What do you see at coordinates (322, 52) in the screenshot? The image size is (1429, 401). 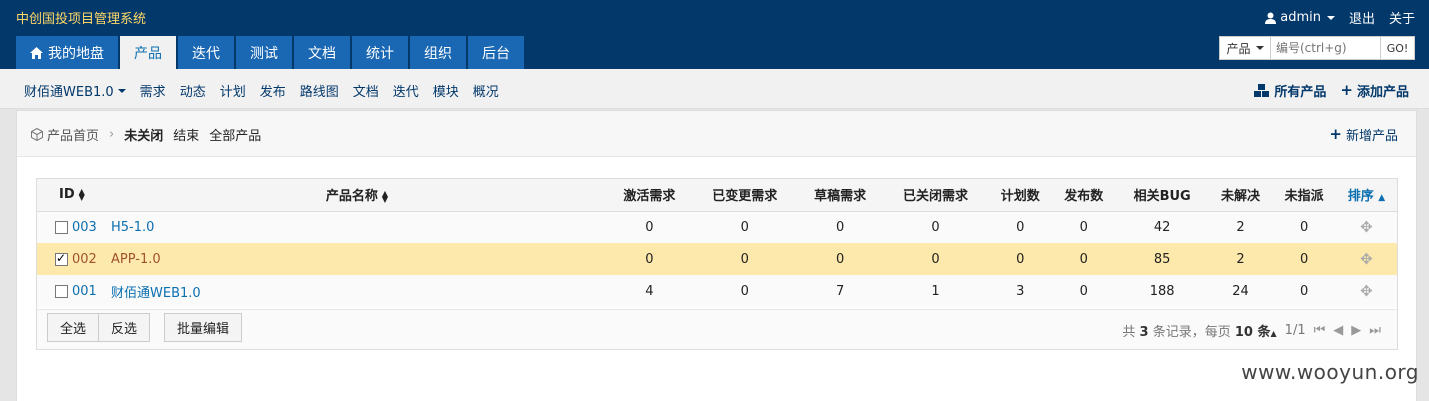 I see `tab-doc: 文档` at bounding box center [322, 52].